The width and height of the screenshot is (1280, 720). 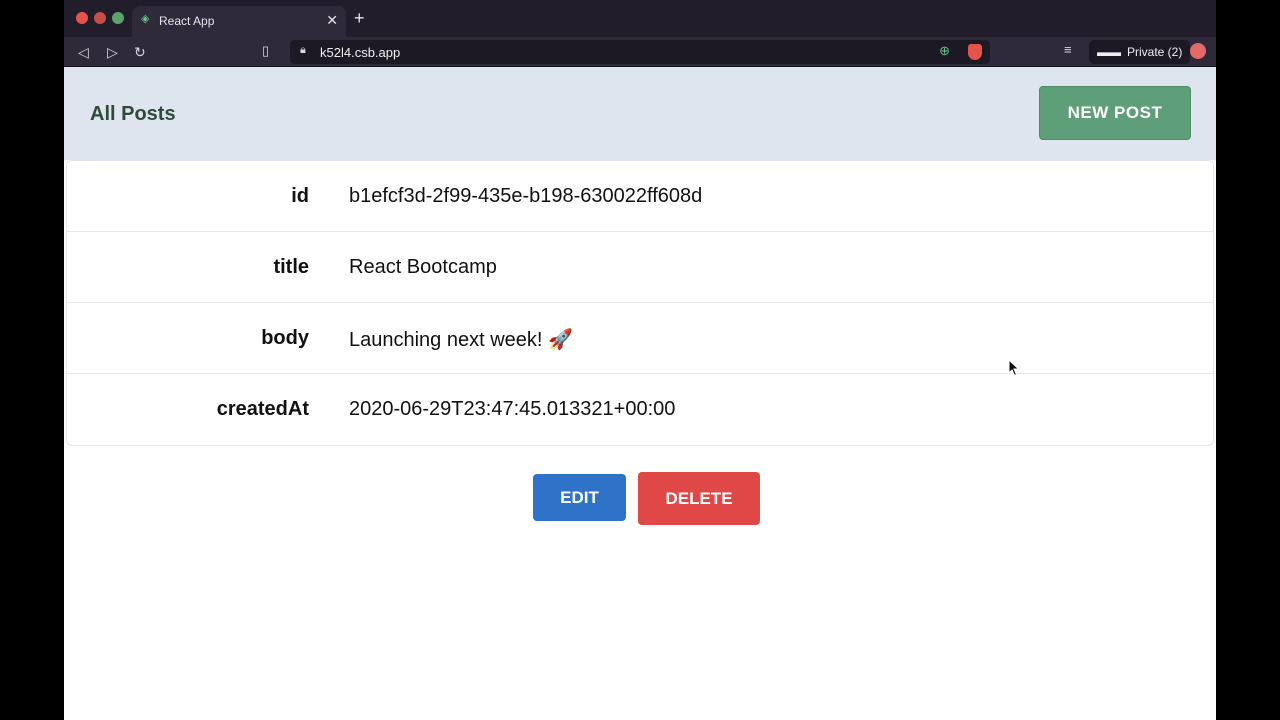 What do you see at coordinates (82, 18) in the screenshot?
I see `close-window-button` at bounding box center [82, 18].